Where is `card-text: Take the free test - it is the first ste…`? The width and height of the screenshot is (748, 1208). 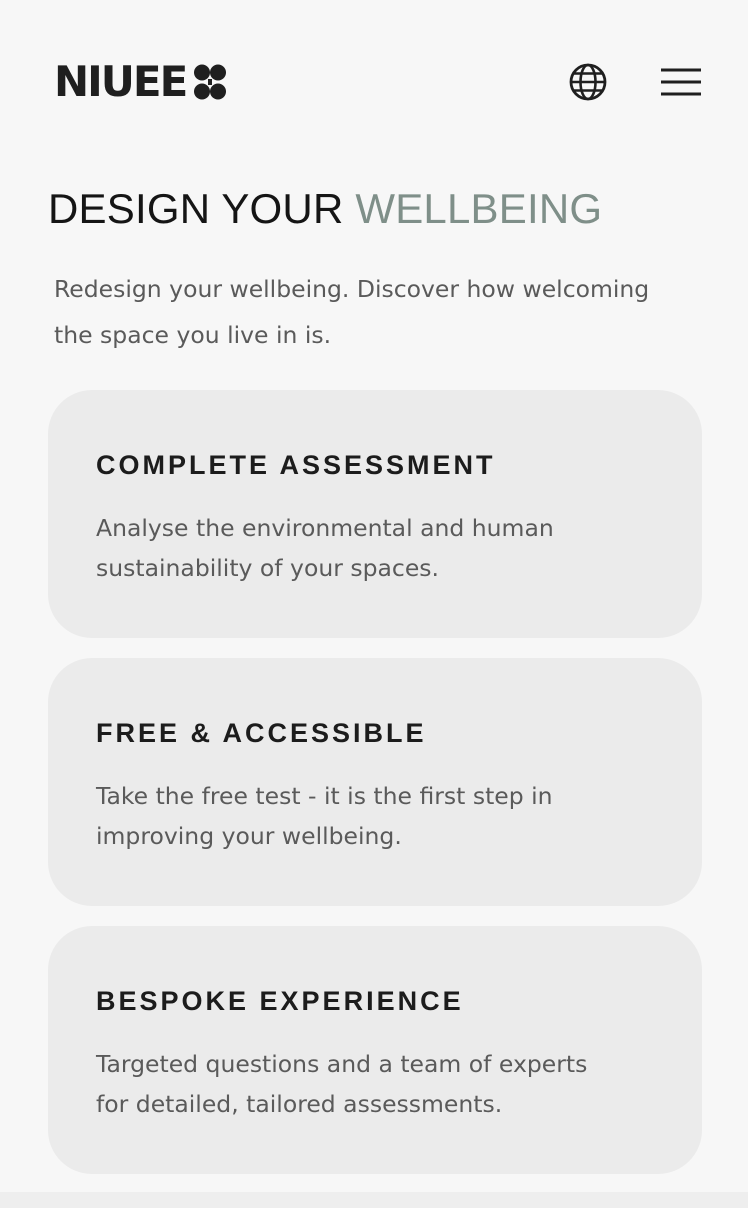
card-text: Take the free test - it is the first ste… is located at coordinates (324, 816).